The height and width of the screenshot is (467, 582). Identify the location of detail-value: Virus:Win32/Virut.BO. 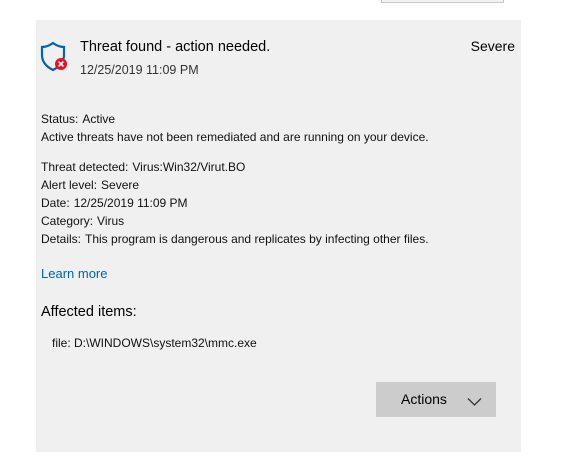
(189, 167).